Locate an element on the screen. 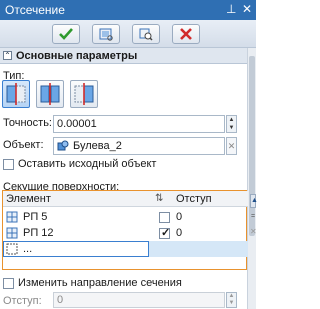 Image resolution: width=320 pixels, height=309 pixels. exclude-button: = is located at coordinates (253, 217).